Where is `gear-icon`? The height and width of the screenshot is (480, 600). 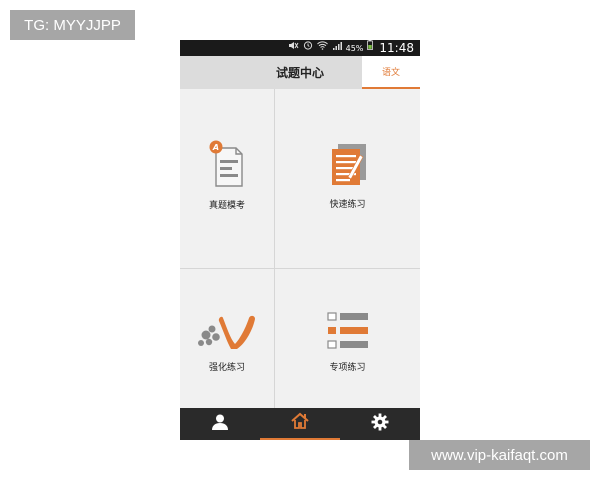
gear-icon is located at coordinates (380, 424).